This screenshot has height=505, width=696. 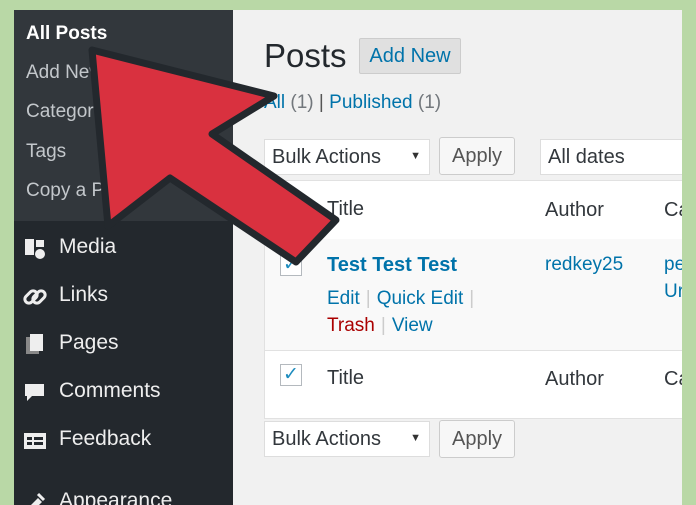 I want to click on footer-column-title: Title, so click(x=345, y=378).